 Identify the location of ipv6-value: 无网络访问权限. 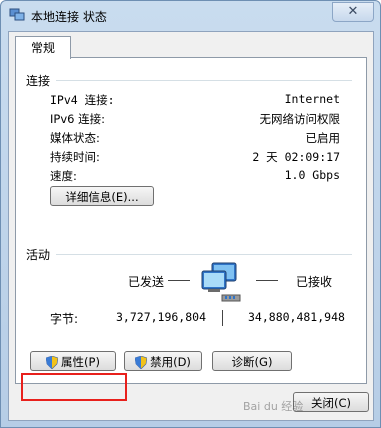
(300, 119).